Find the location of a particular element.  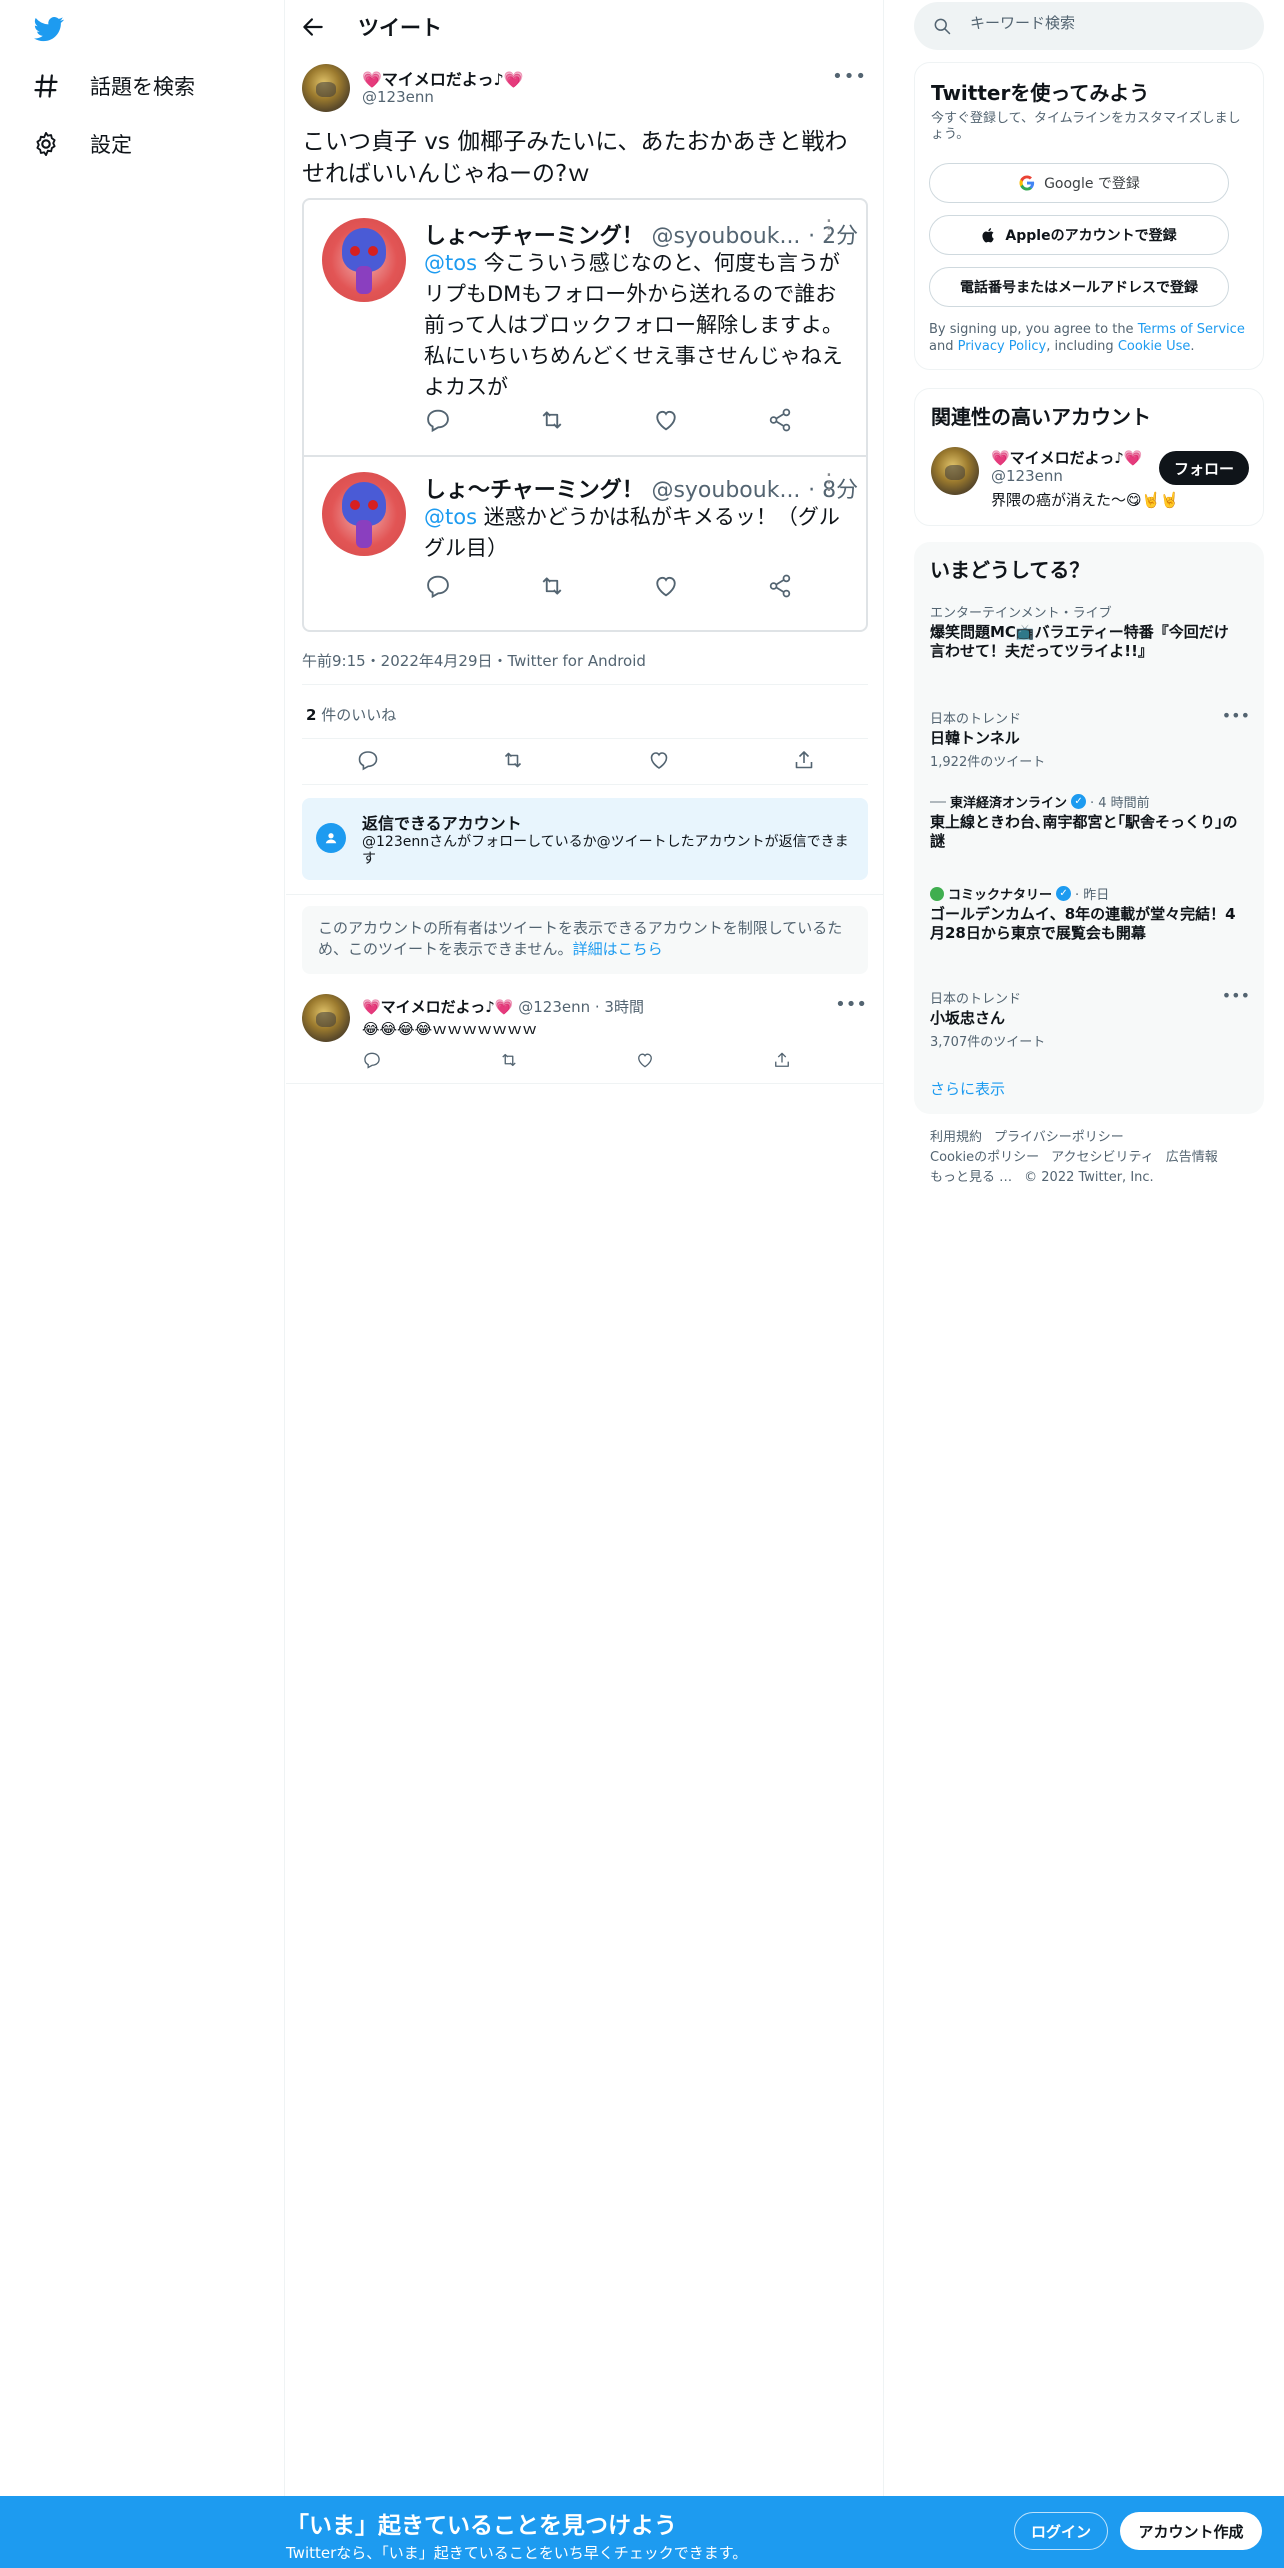

likes-count: 2 件のいいね is located at coordinates (351, 714).